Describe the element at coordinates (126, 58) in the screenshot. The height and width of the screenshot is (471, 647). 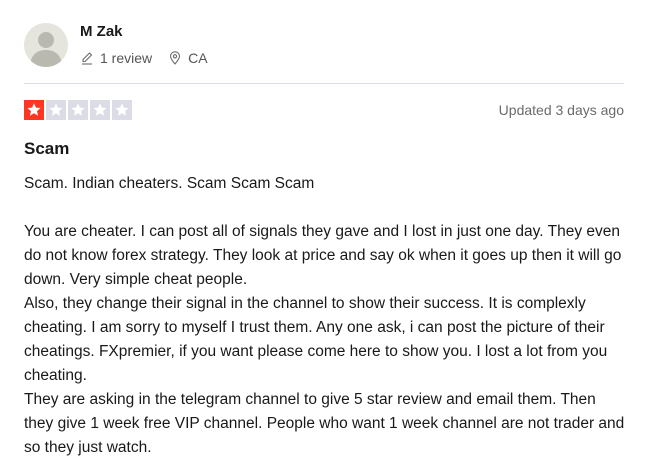
I see `review-count-label: 1 review` at that location.